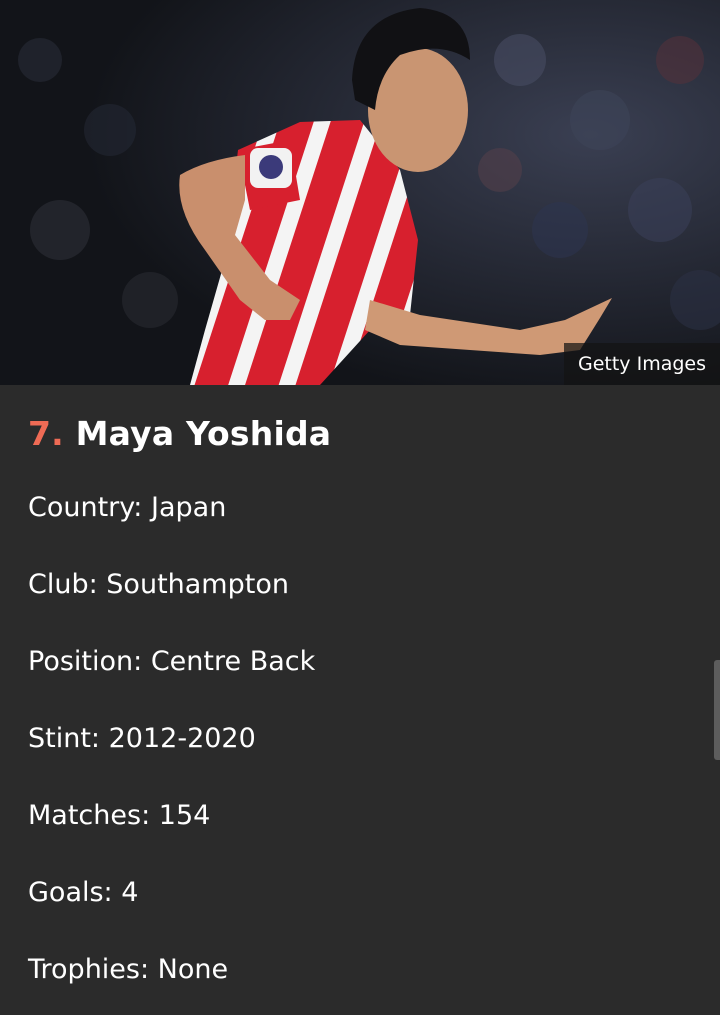 This screenshot has width=720, height=1015. I want to click on fact-country: Country: Japan, so click(127, 508).